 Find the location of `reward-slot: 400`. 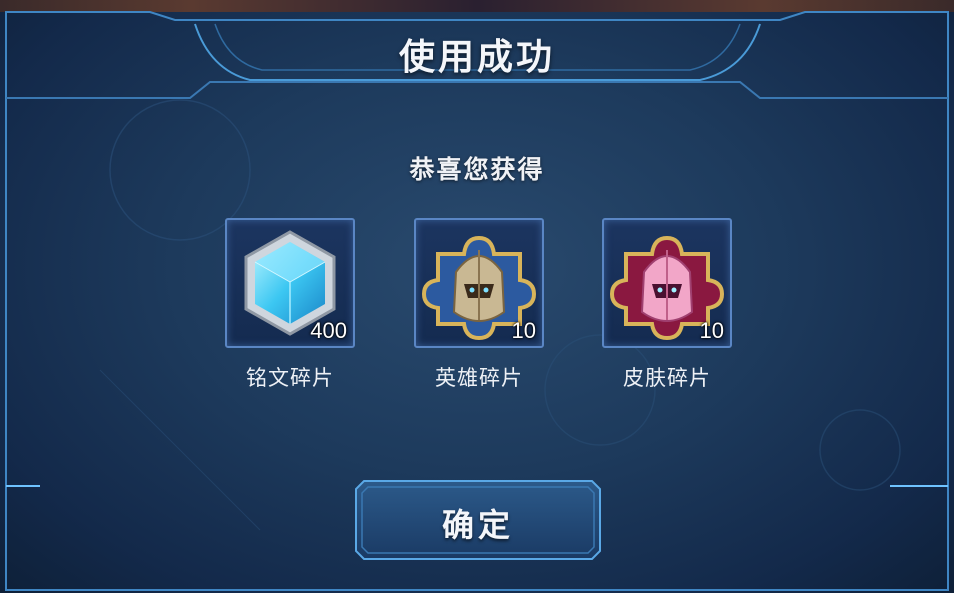

reward-slot: 400 is located at coordinates (290, 283).